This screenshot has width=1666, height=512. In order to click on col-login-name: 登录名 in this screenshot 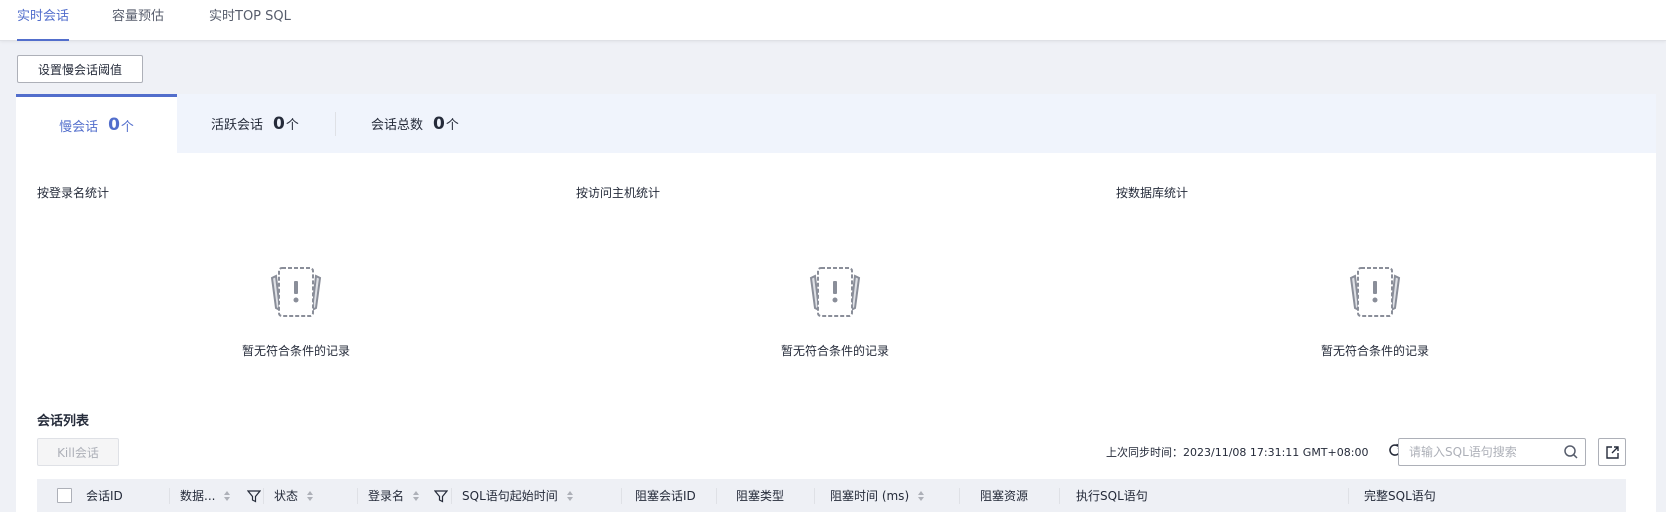, I will do `click(408, 495)`.